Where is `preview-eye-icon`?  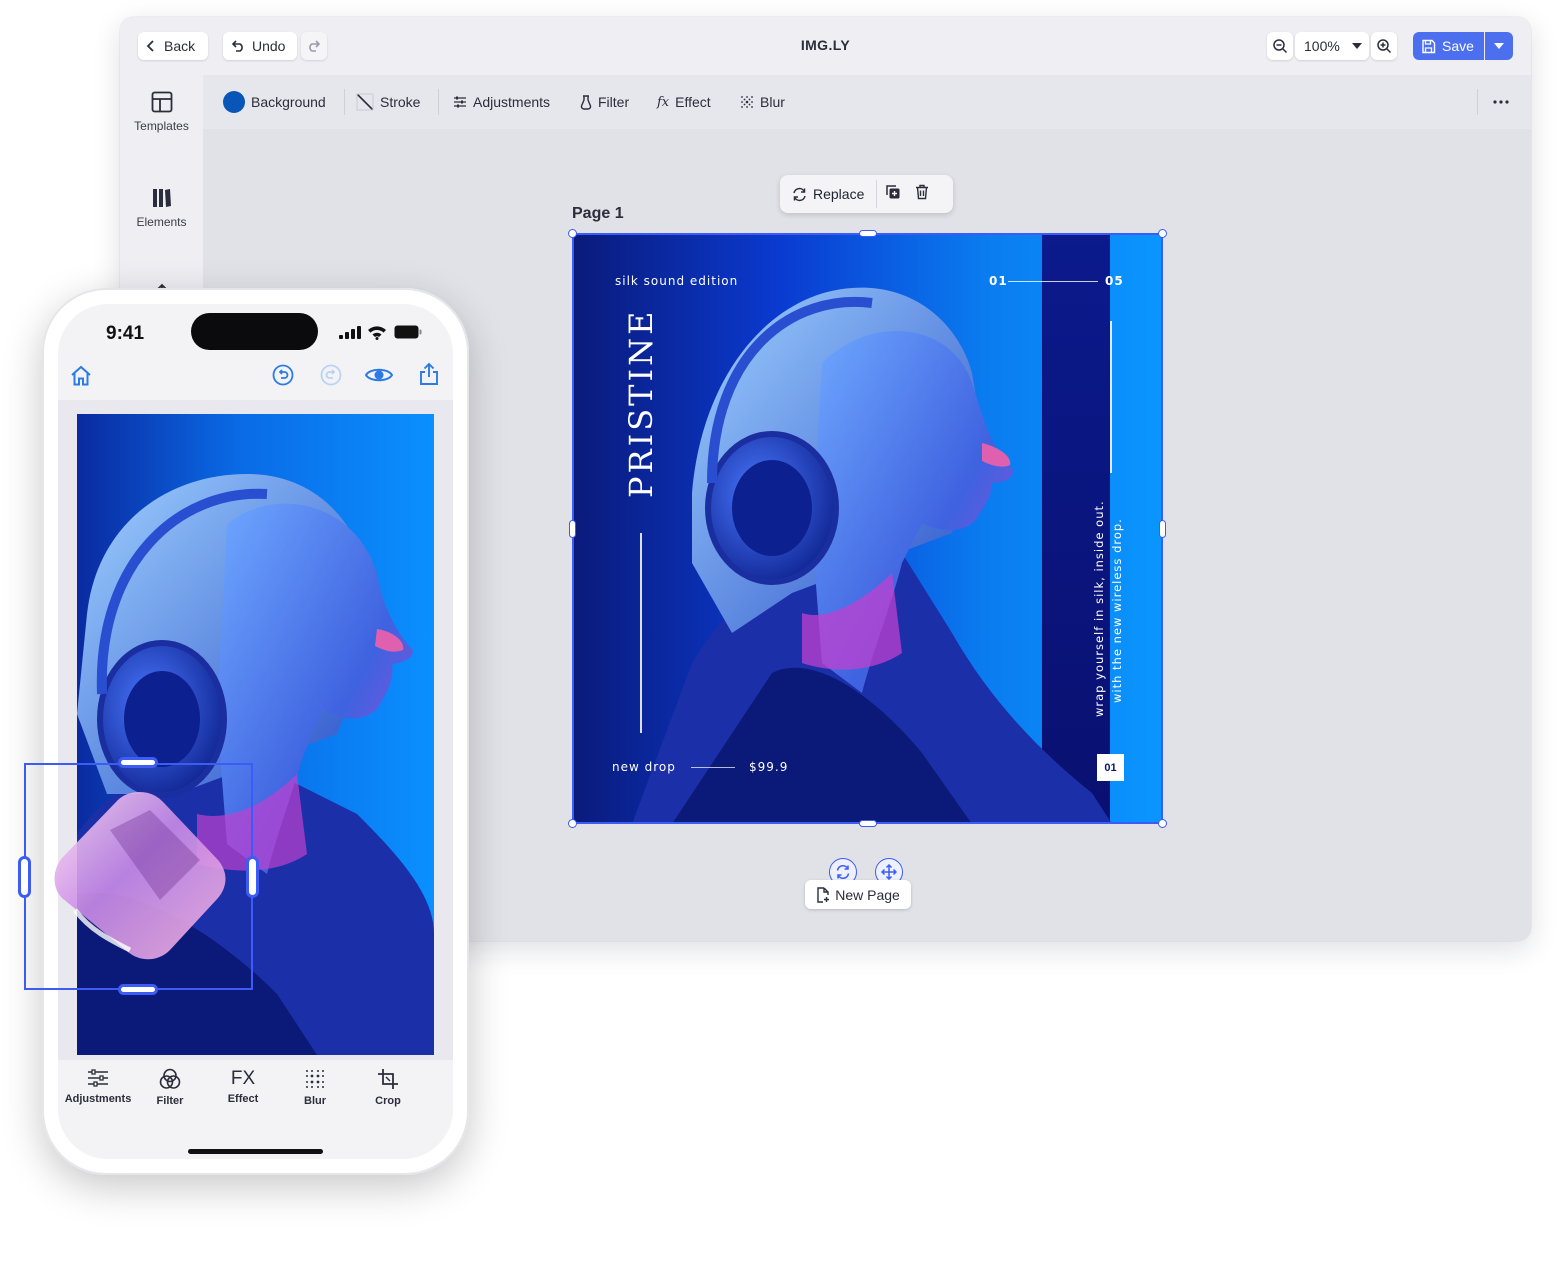 preview-eye-icon is located at coordinates (379, 375).